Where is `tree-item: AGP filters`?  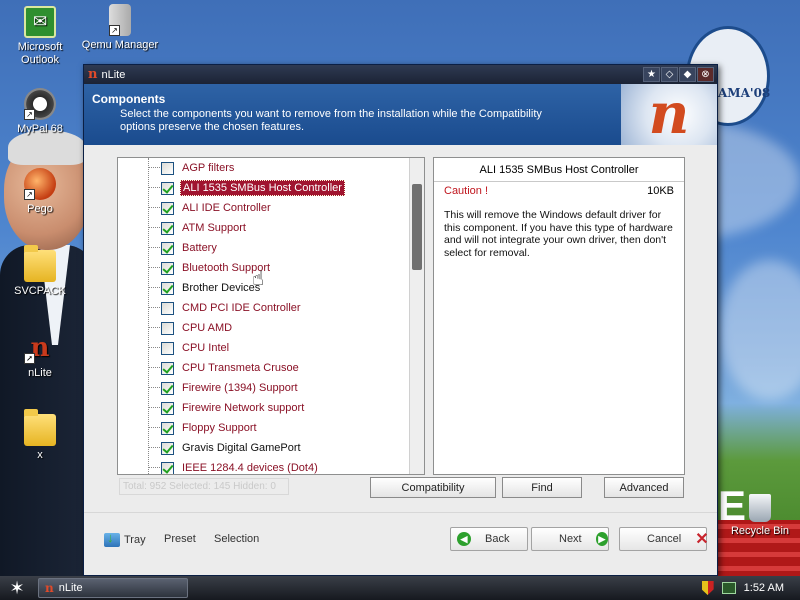
tree-item: AGP filters is located at coordinates (263, 168).